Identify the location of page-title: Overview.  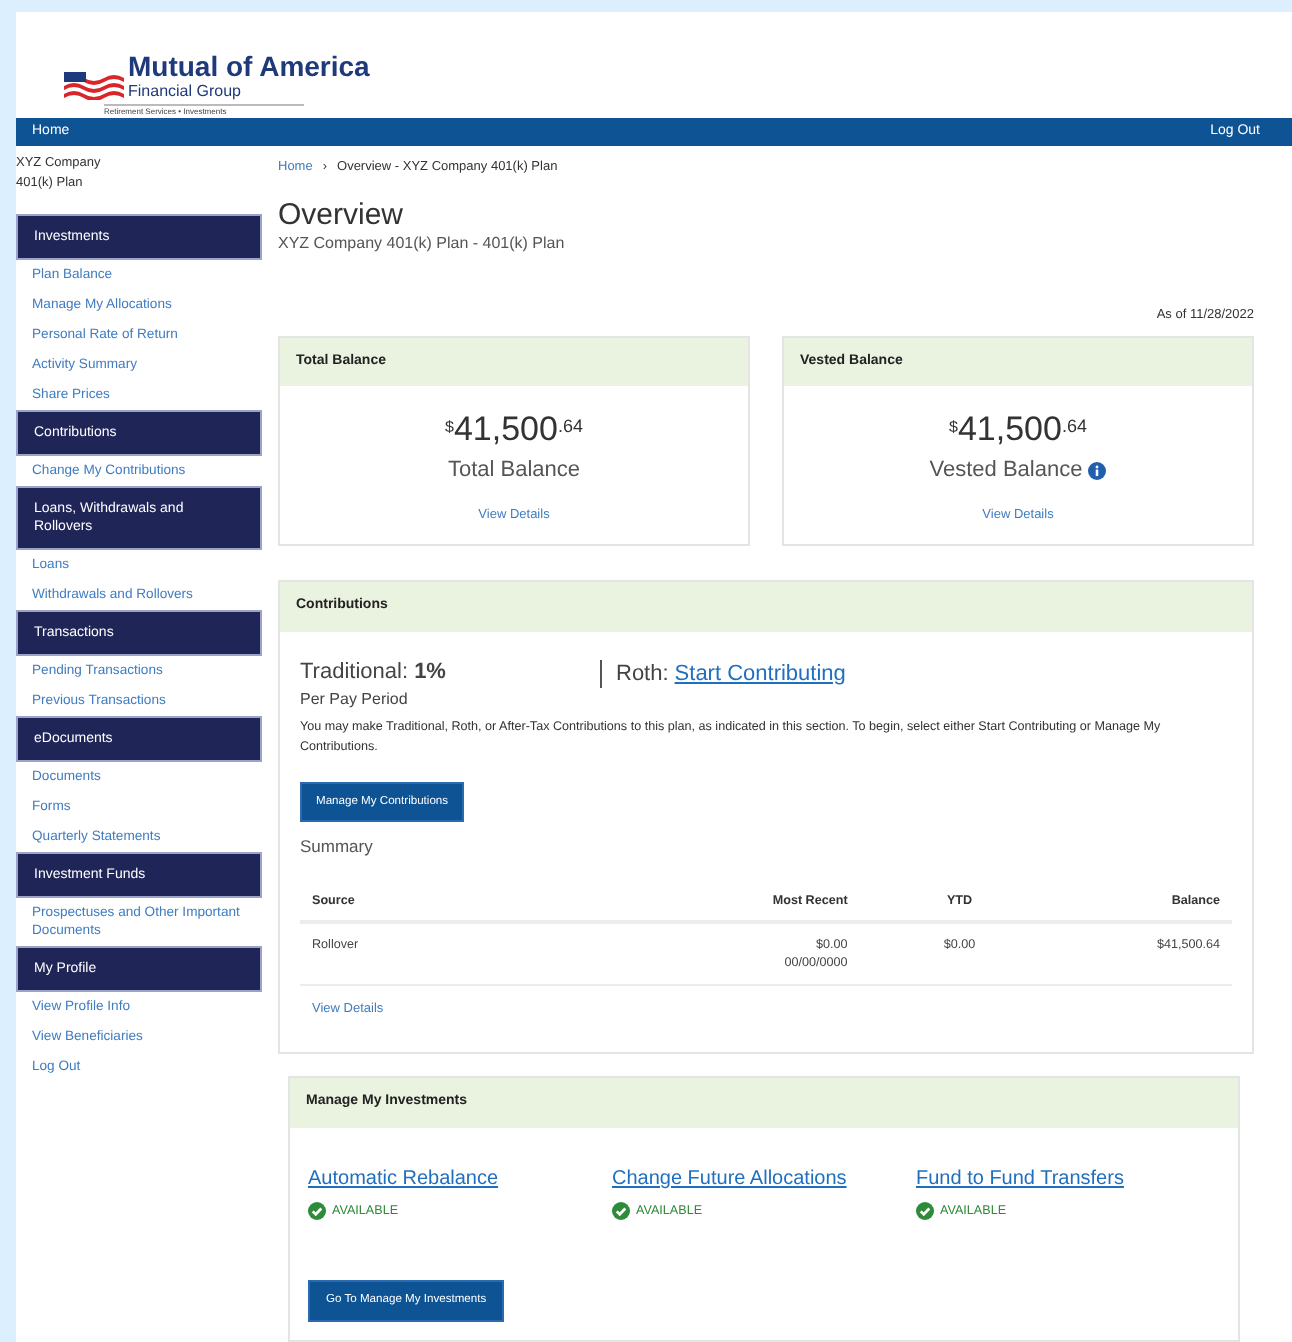
(342, 215).